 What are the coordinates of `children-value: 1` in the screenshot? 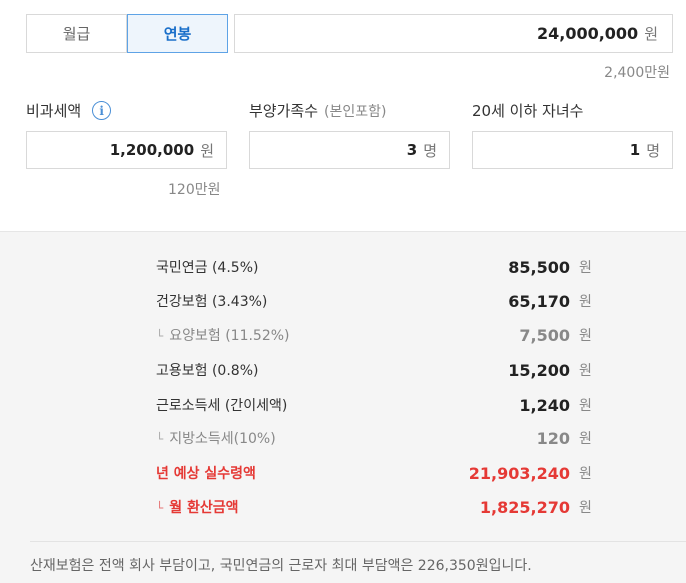 It's located at (635, 150).